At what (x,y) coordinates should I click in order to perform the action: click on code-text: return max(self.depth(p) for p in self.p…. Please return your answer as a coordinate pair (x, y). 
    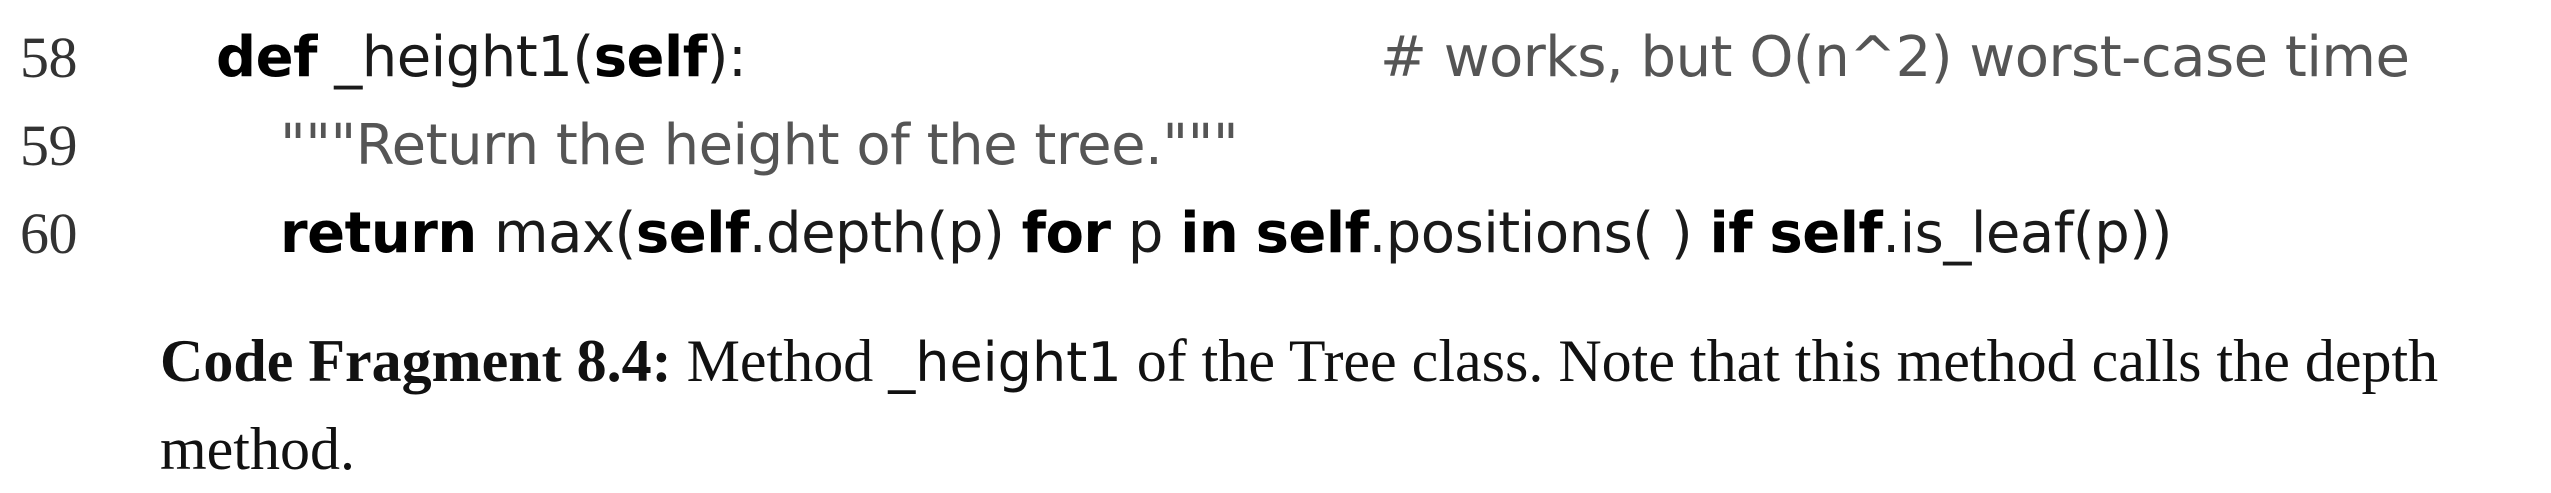
    Looking at the image, I should click on (1226, 234).